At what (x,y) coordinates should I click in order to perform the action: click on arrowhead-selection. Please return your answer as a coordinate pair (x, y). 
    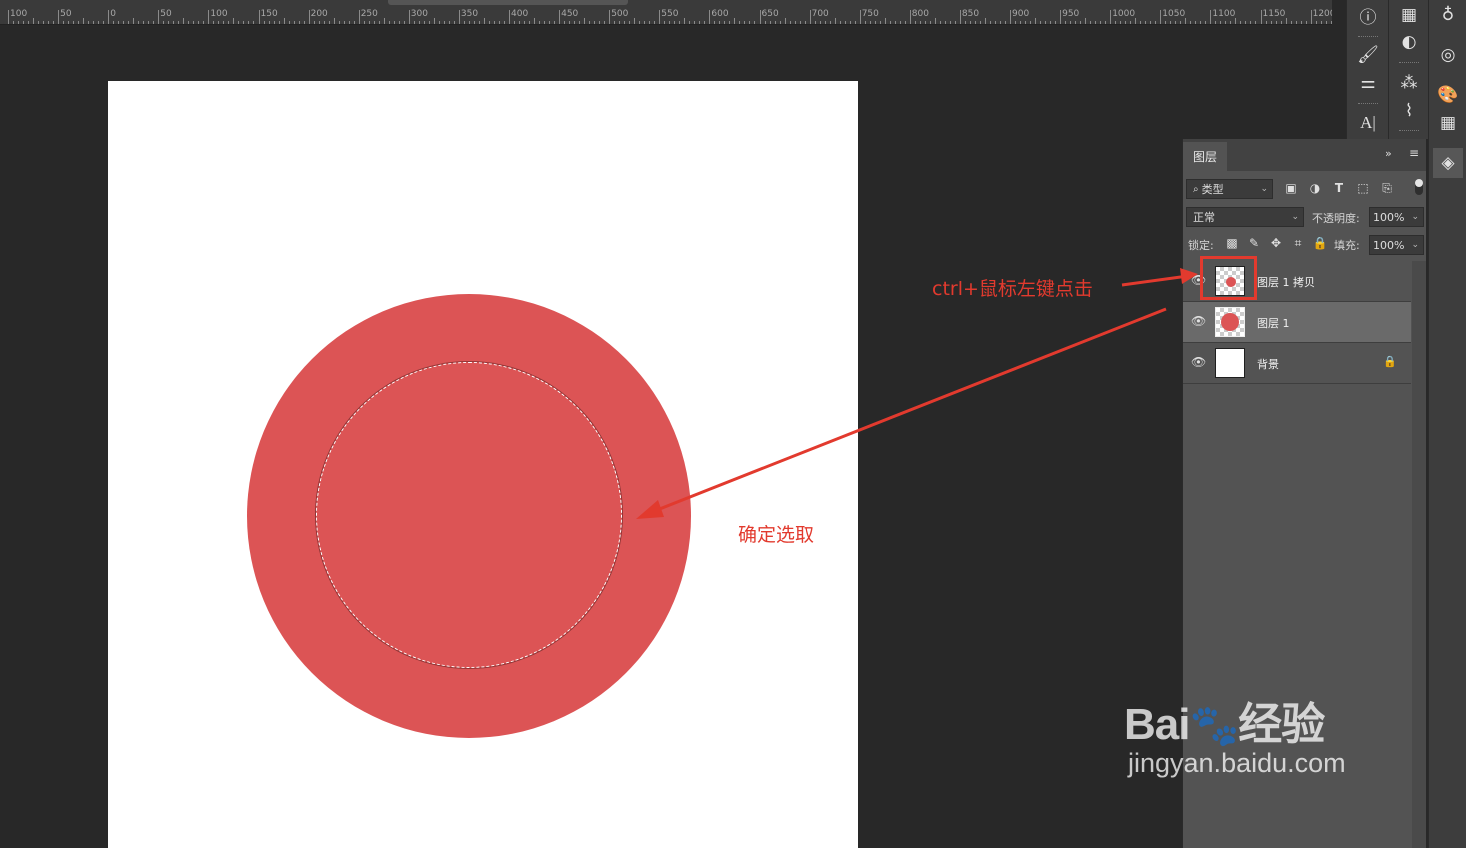
    Looking at the image, I should click on (650, 509).